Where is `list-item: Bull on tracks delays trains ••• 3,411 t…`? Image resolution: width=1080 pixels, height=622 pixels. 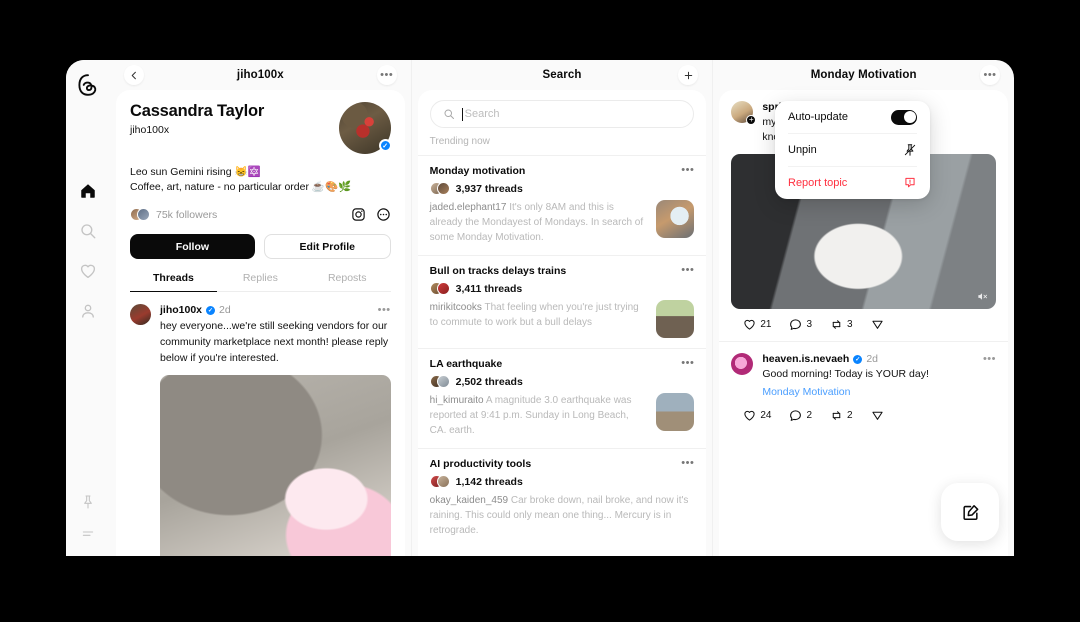 list-item: Bull on tracks delays trains ••• 3,411 t… is located at coordinates (562, 301).